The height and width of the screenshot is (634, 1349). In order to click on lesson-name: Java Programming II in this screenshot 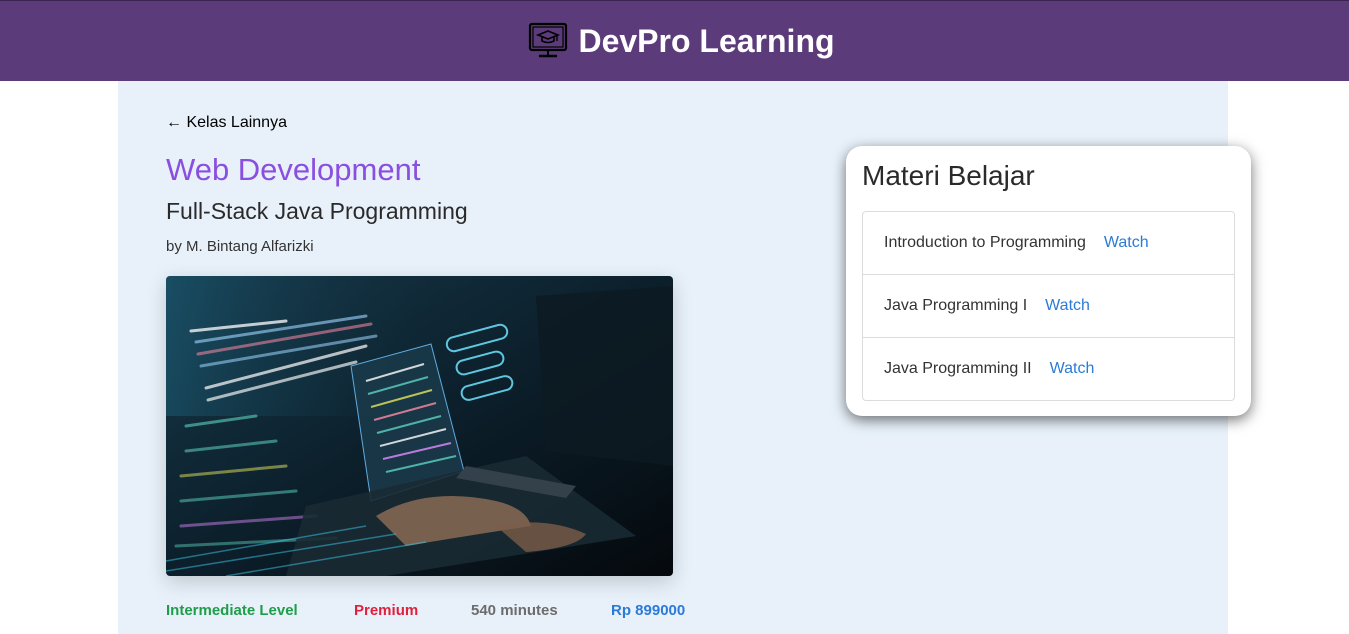, I will do `click(958, 368)`.